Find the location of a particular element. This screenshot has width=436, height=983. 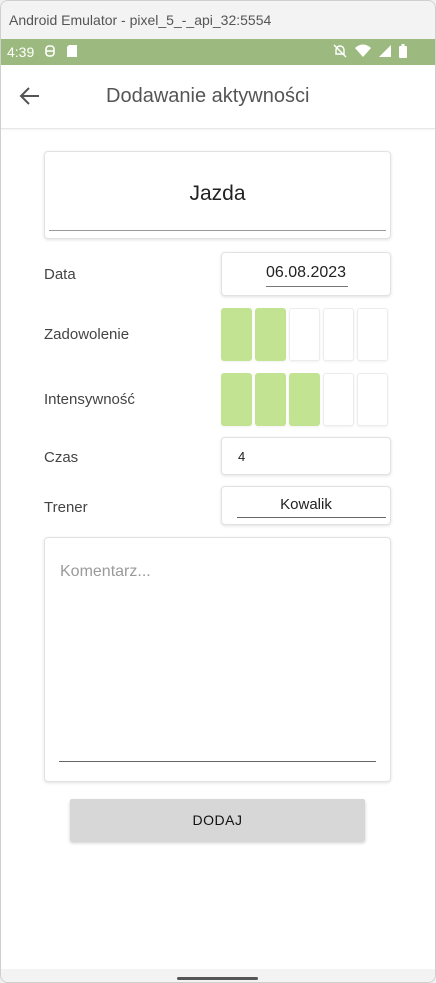

window-title: Android Emulator - pixel_5_-_api_32:5554 is located at coordinates (218, 20).